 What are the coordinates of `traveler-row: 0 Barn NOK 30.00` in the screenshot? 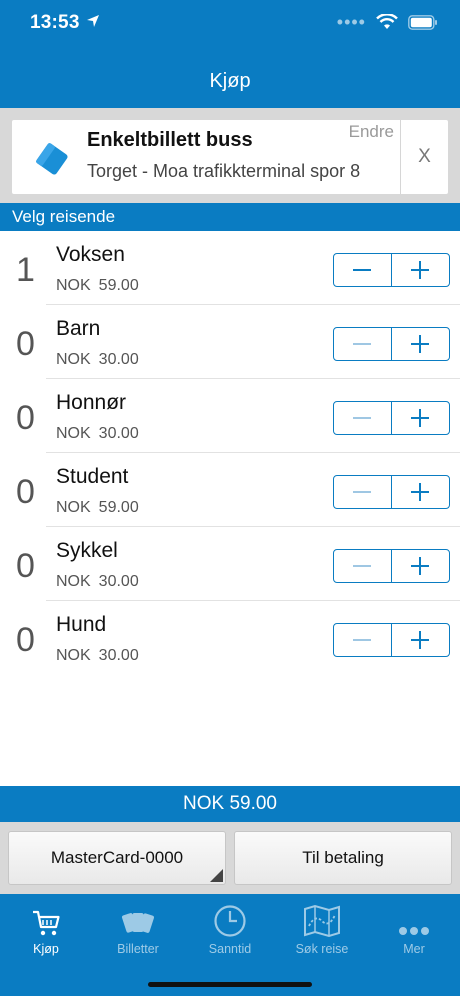 It's located at (230, 342).